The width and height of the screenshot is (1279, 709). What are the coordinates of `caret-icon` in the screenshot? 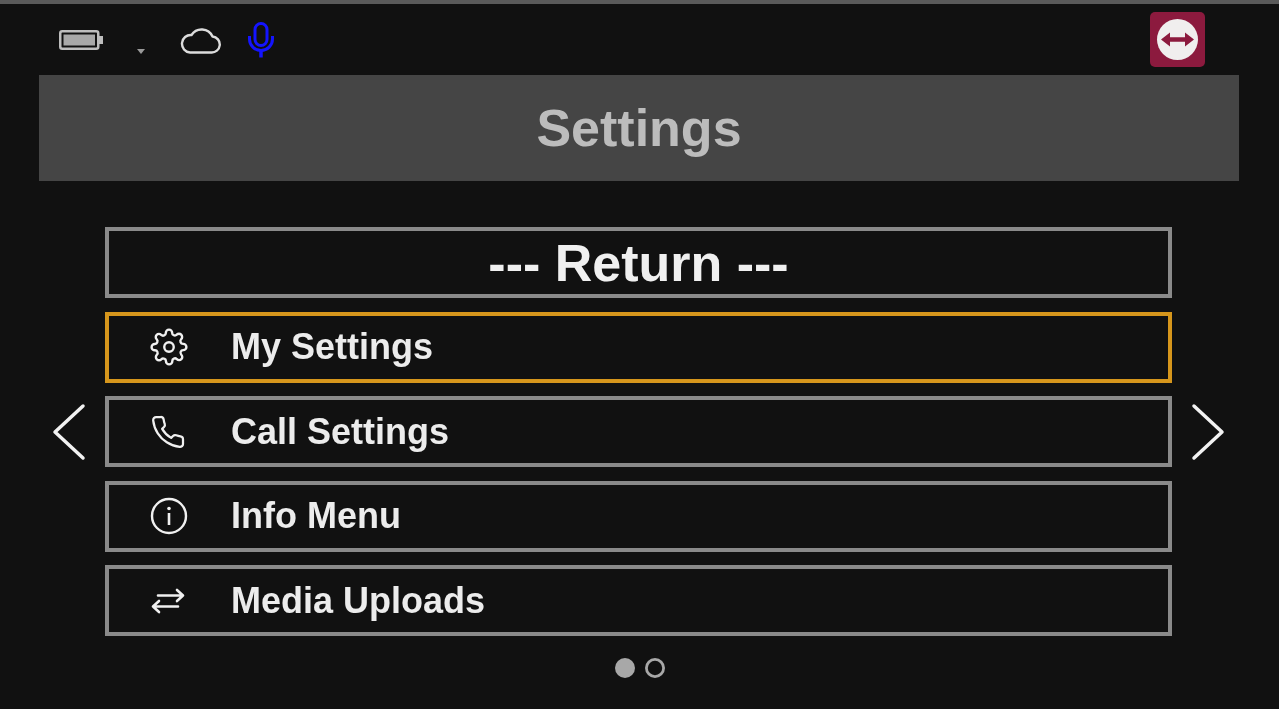 It's located at (141, 51).